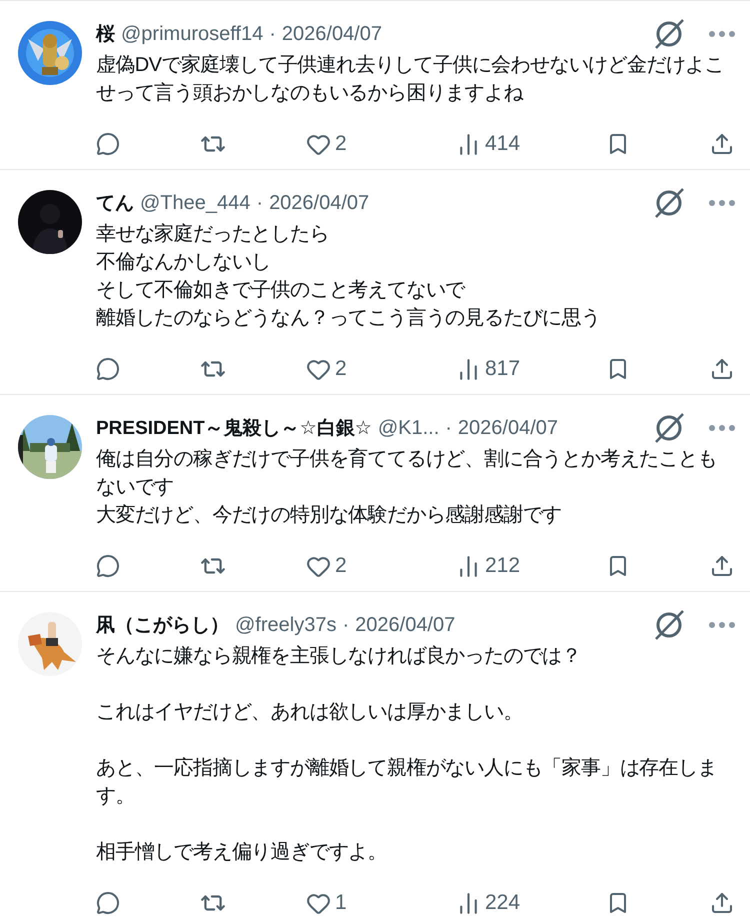 This screenshot has width=750, height=919. I want to click on post-text: そんなに嫌なら親権を主張しなければ良かったのでは？, so click(339, 656).